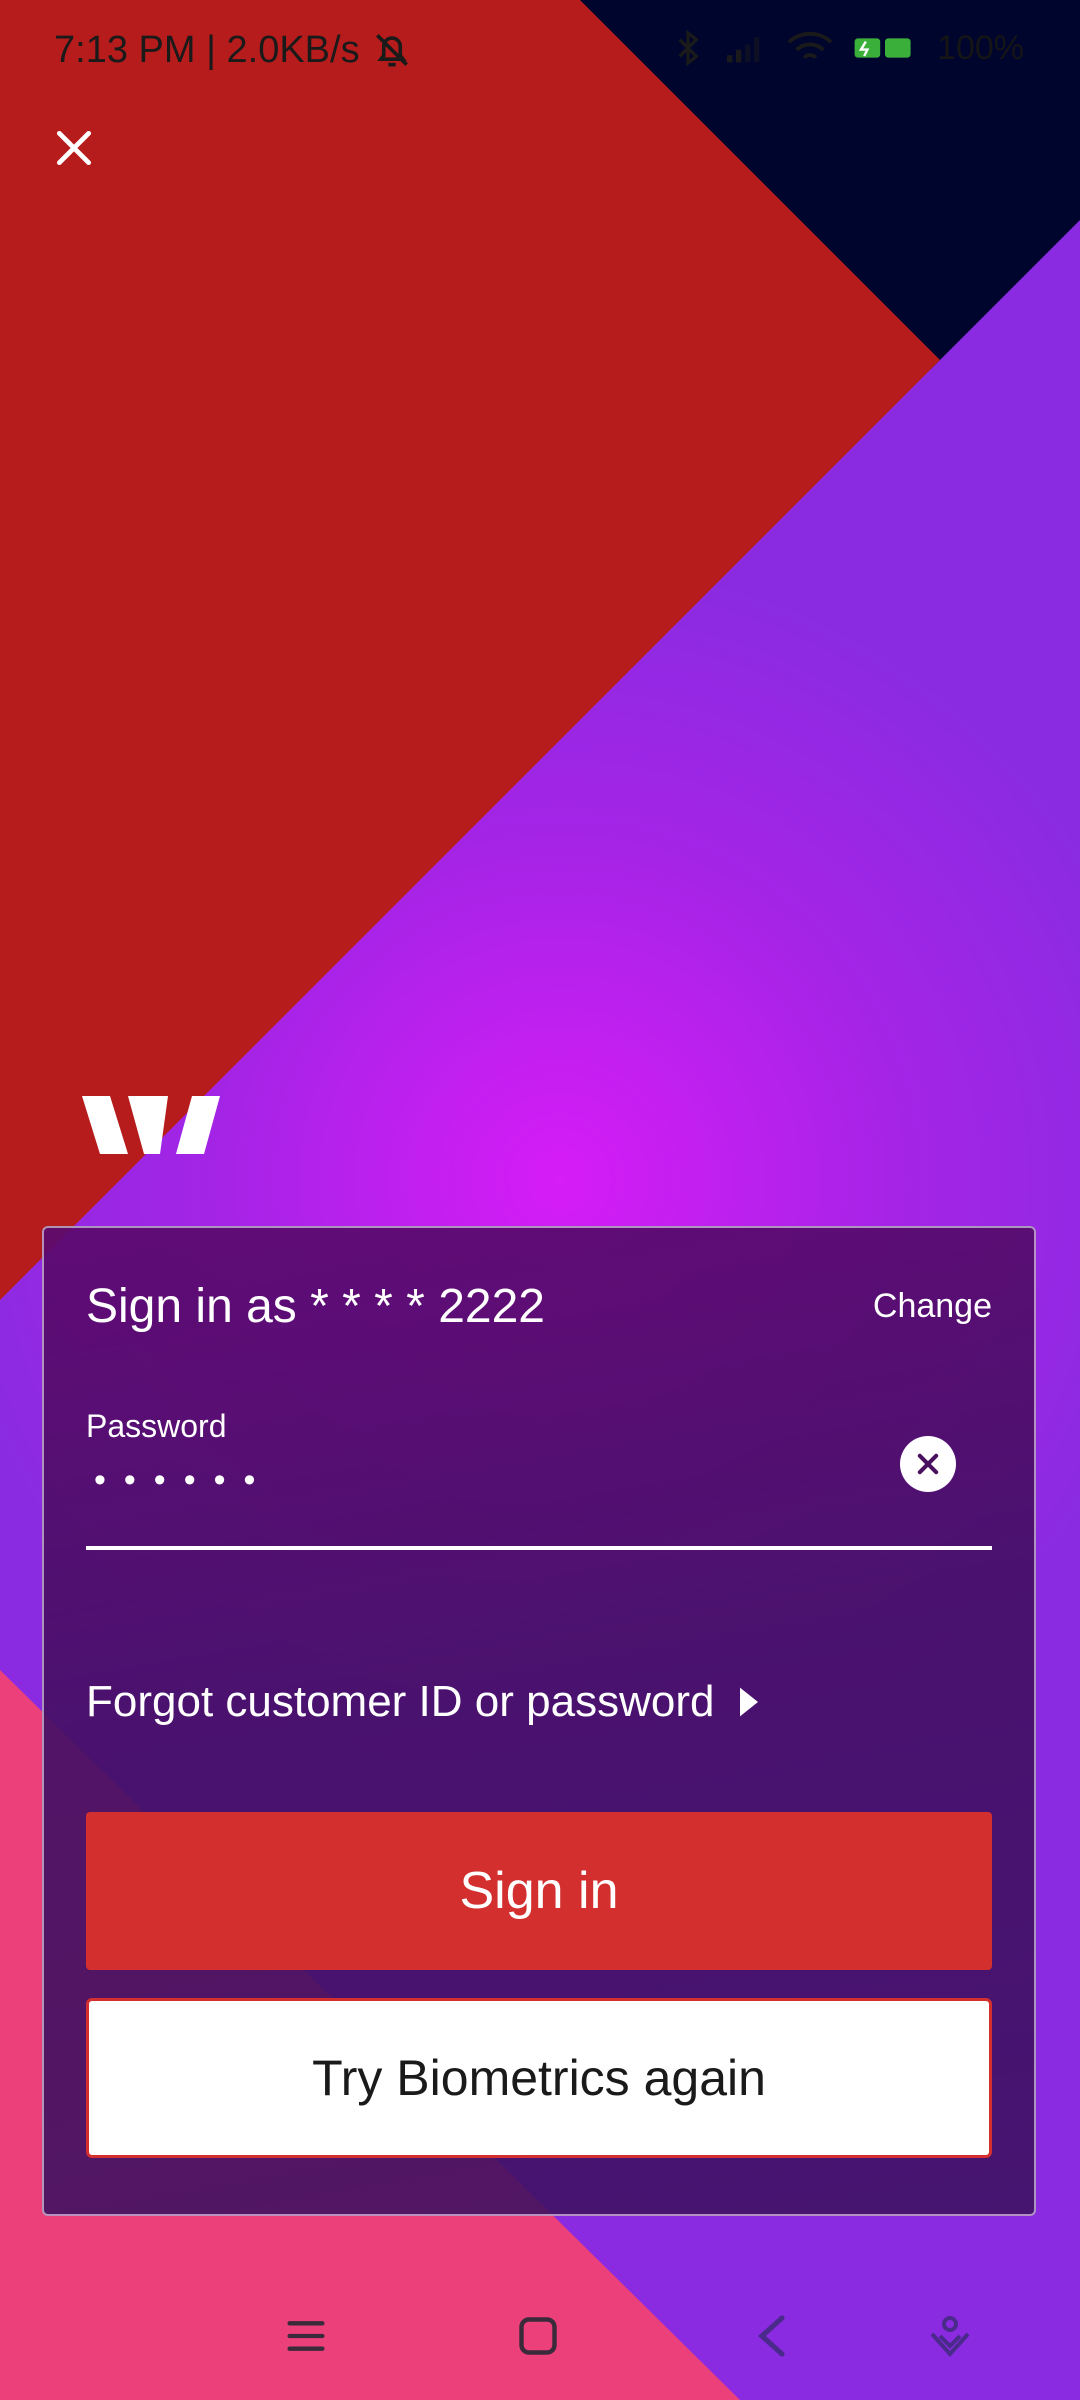 This screenshot has width=1080, height=2400. What do you see at coordinates (848, 48) in the screenshot?
I see `status-right: 100%` at bounding box center [848, 48].